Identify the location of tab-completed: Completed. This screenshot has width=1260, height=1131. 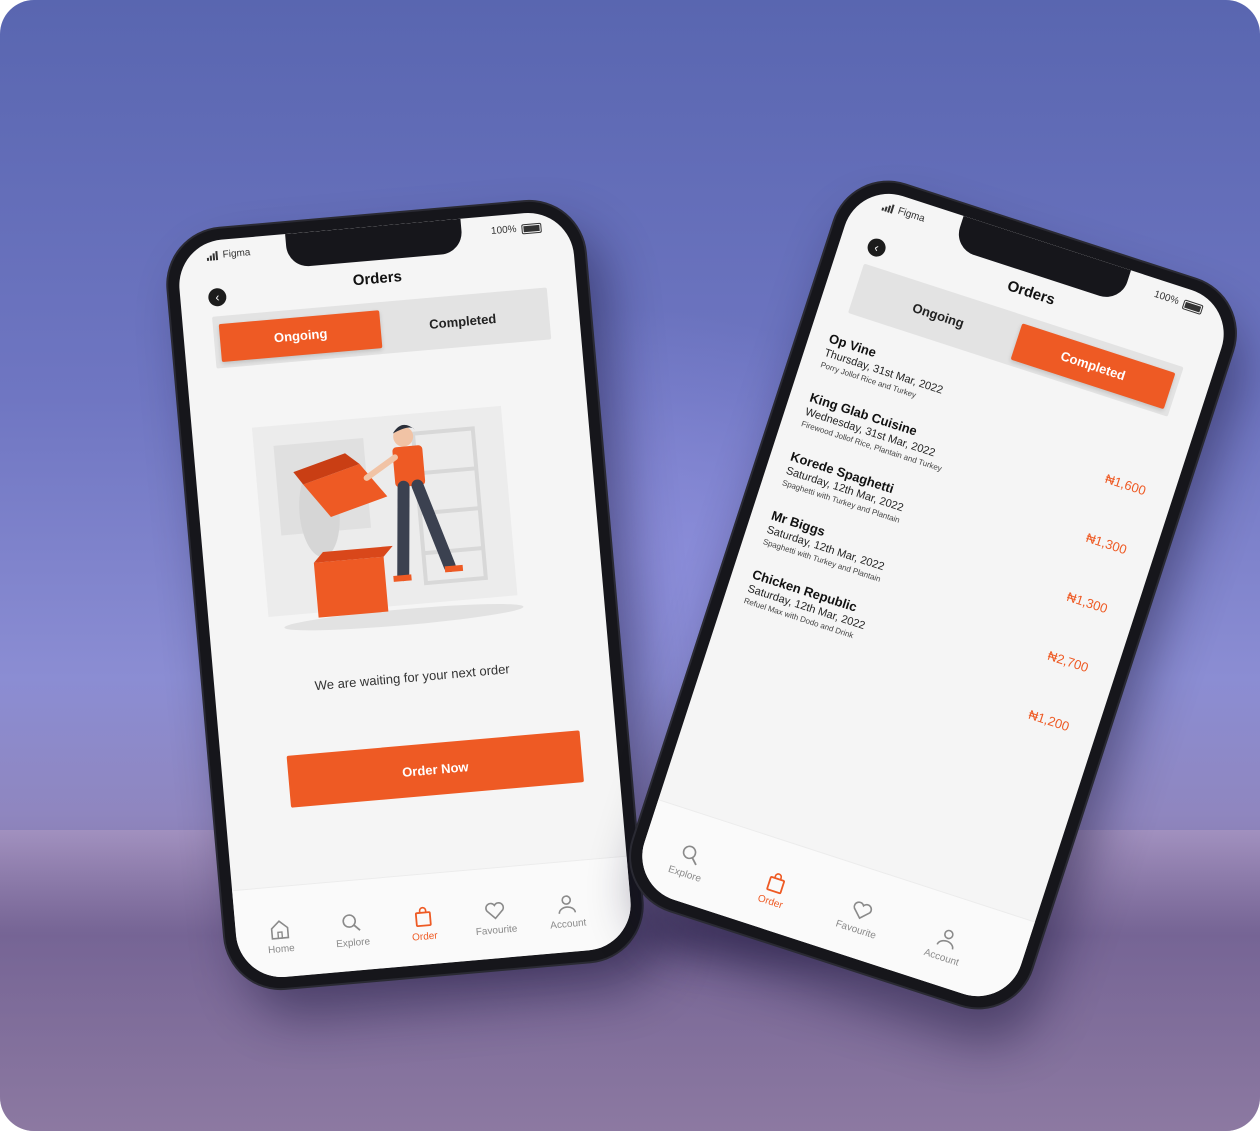
(463, 322).